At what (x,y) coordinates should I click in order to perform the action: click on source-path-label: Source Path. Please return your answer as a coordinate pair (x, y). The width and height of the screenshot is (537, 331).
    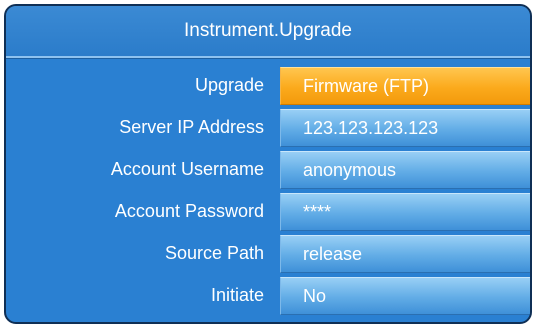
    Looking at the image, I should click on (214, 252).